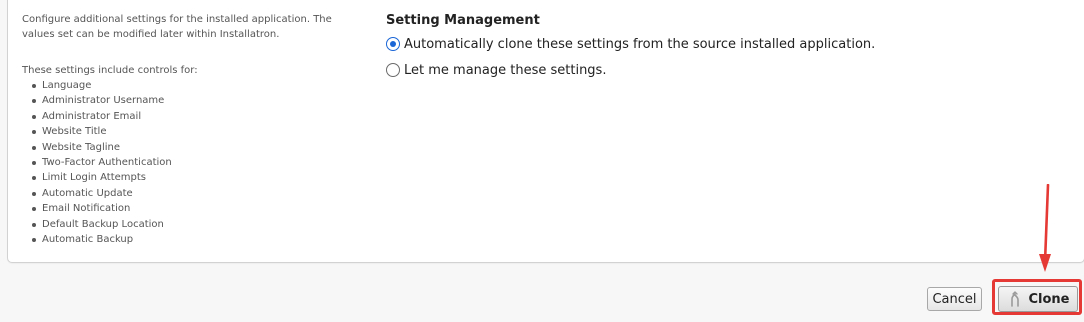 Image resolution: width=1084 pixels, height=322 pixels. What do you see at coordinates (187, 85) in the screenshot?
I see `list-item: Language` at bounding box center [187, 85].